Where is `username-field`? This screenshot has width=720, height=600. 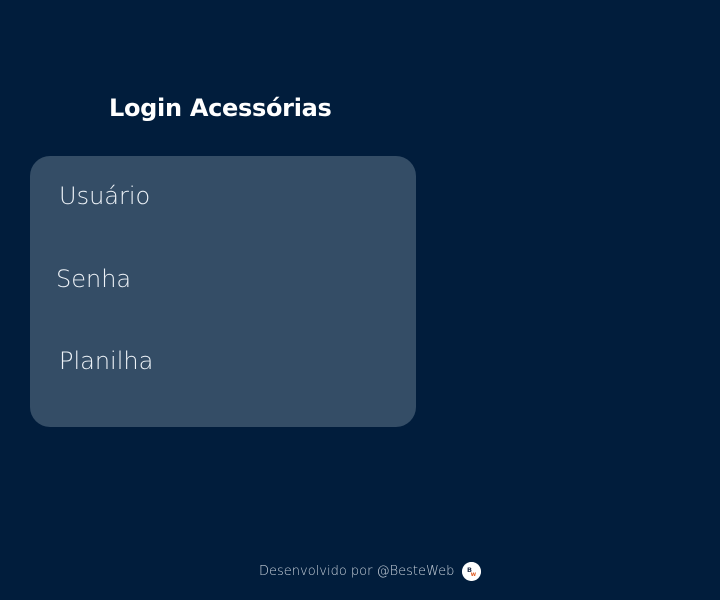
username-field is located at coordinates (223, 196).